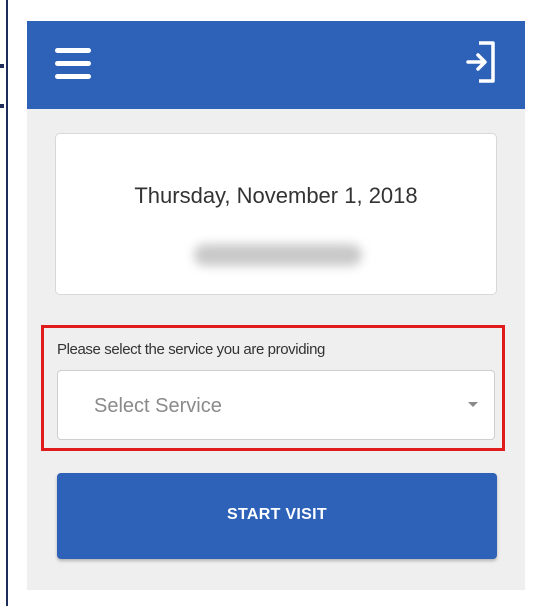 The image size is (534, 606). What do you see at coordinates (482, 62) in the screenshot?
I see `sign-out-arrow-icon` at bounding box center [482, 62].